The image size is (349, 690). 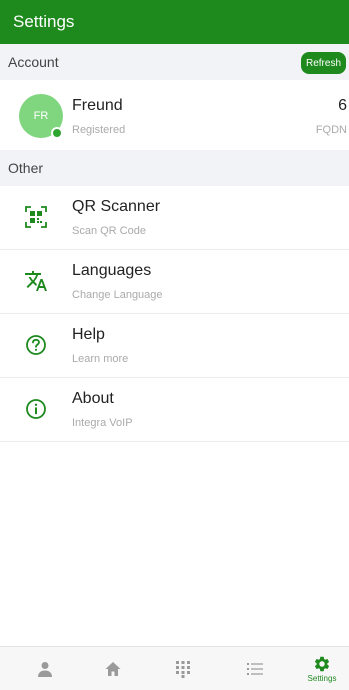 I want to click on account-count: 6, so click(x=342, y=105).